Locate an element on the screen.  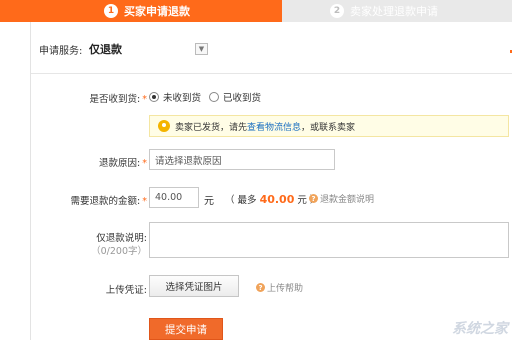
amount-help-link: ? 退款金额说明 is located at coordinates (341, 198).